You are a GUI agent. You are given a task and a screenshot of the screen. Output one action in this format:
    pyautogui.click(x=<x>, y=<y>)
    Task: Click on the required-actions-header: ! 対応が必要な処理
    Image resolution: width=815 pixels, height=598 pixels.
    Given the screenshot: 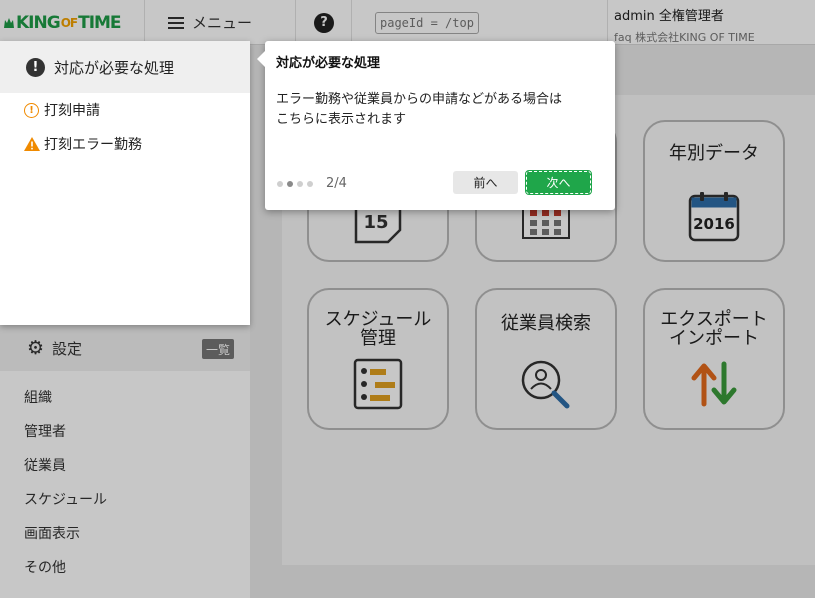 What is the action you would take?
    pyautogui.click(x=125, y=67)
    